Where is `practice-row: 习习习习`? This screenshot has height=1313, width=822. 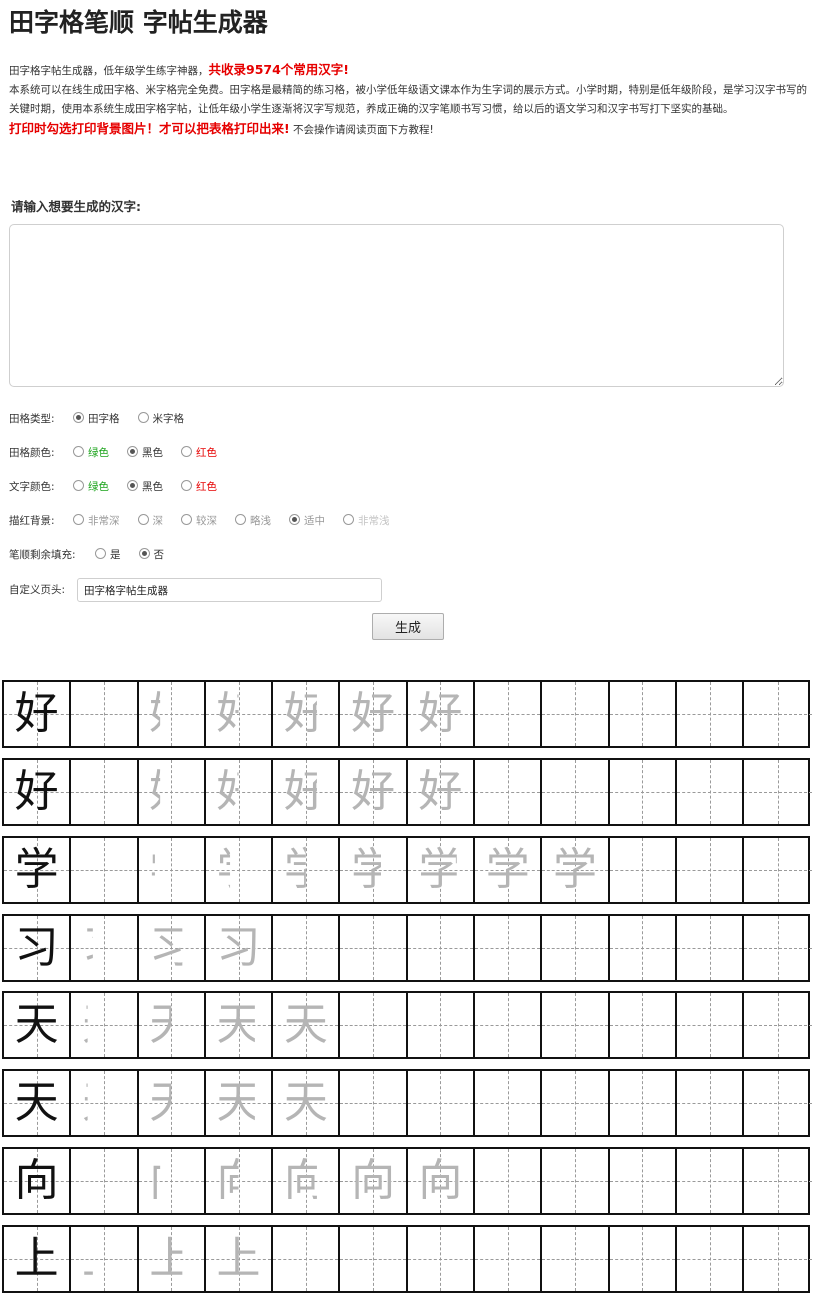
practice-row: 习习习习 is located at coordinates (407, 948).